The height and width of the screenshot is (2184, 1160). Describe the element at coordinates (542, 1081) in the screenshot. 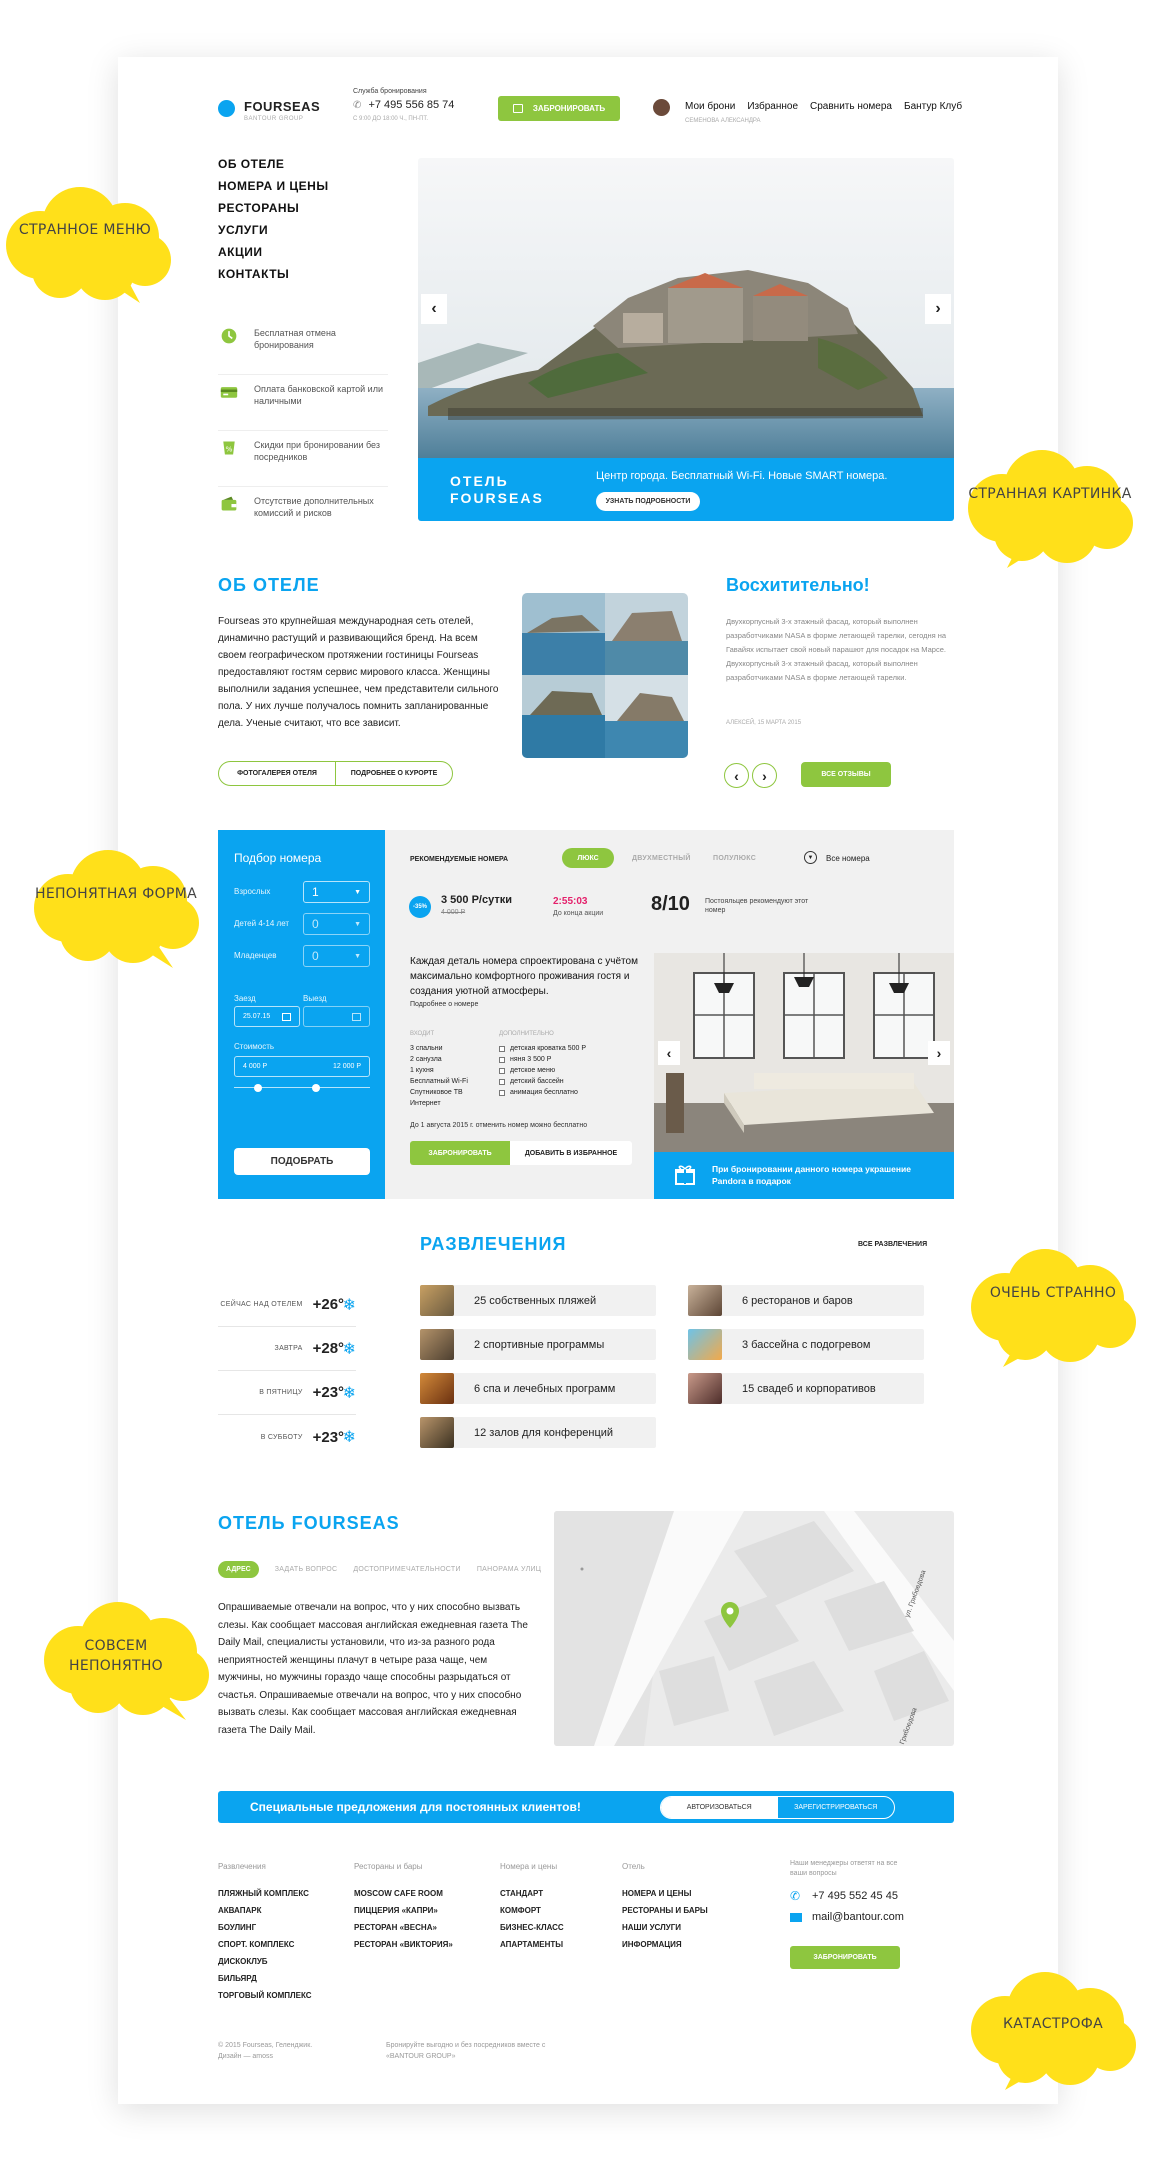

I see `extra-option: детский бассейн` at that location.